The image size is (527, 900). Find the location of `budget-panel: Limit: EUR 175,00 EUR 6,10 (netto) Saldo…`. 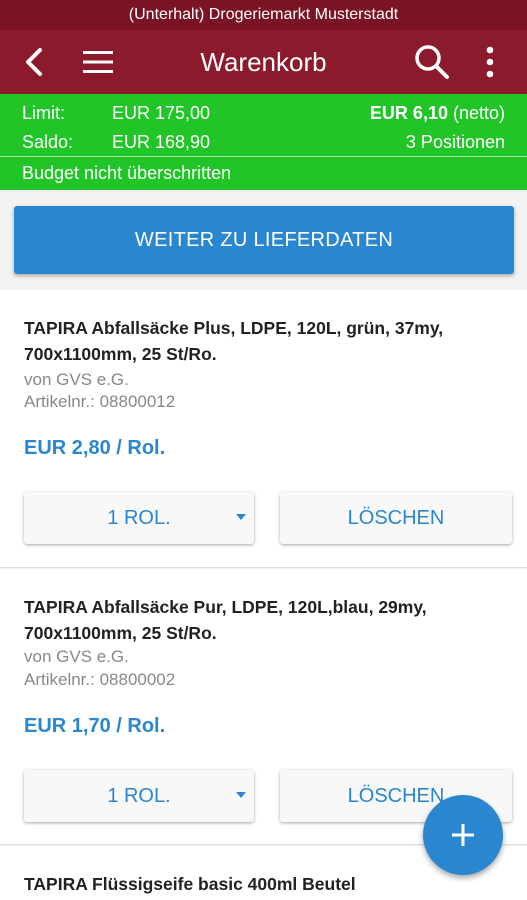

budget-panel: Limit: EUR 175,00 EUR 6,10 (netto) Saldo… is located at coordinates (263, 142).